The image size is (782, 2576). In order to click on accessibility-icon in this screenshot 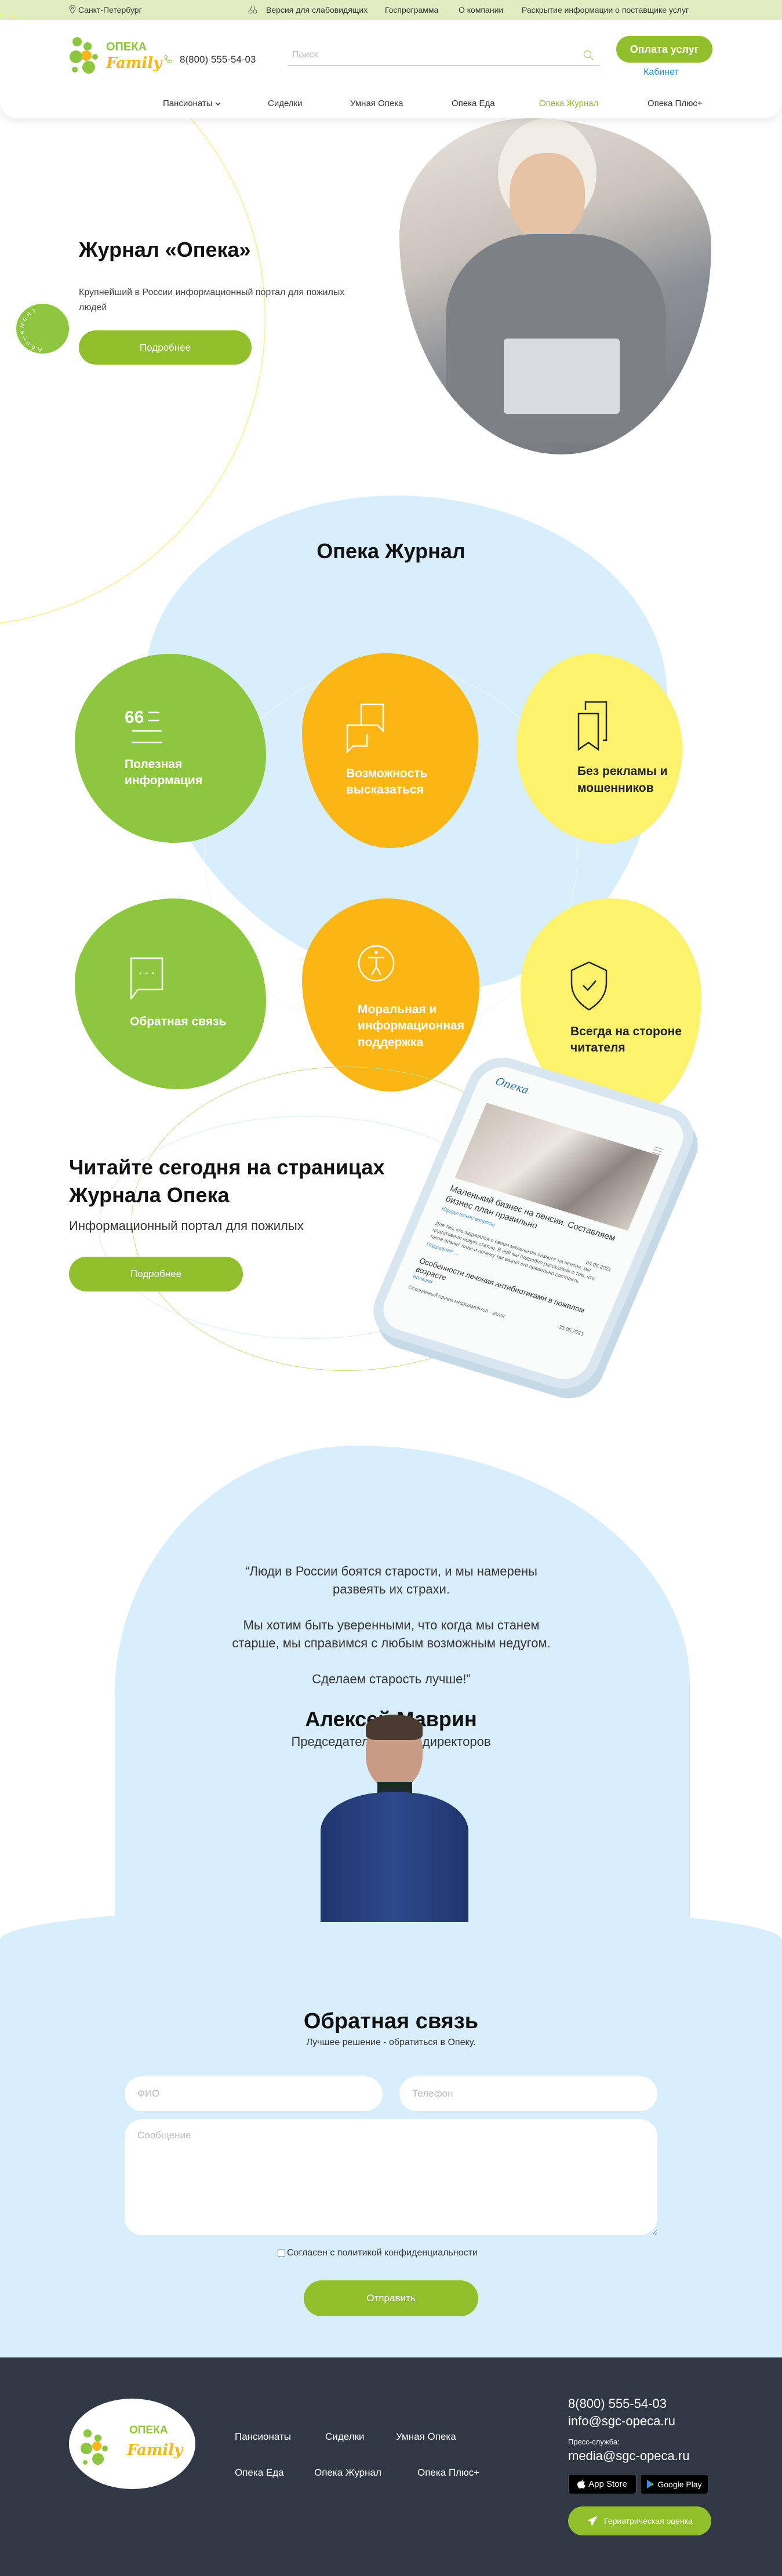, I will do `click(376, 964)`.